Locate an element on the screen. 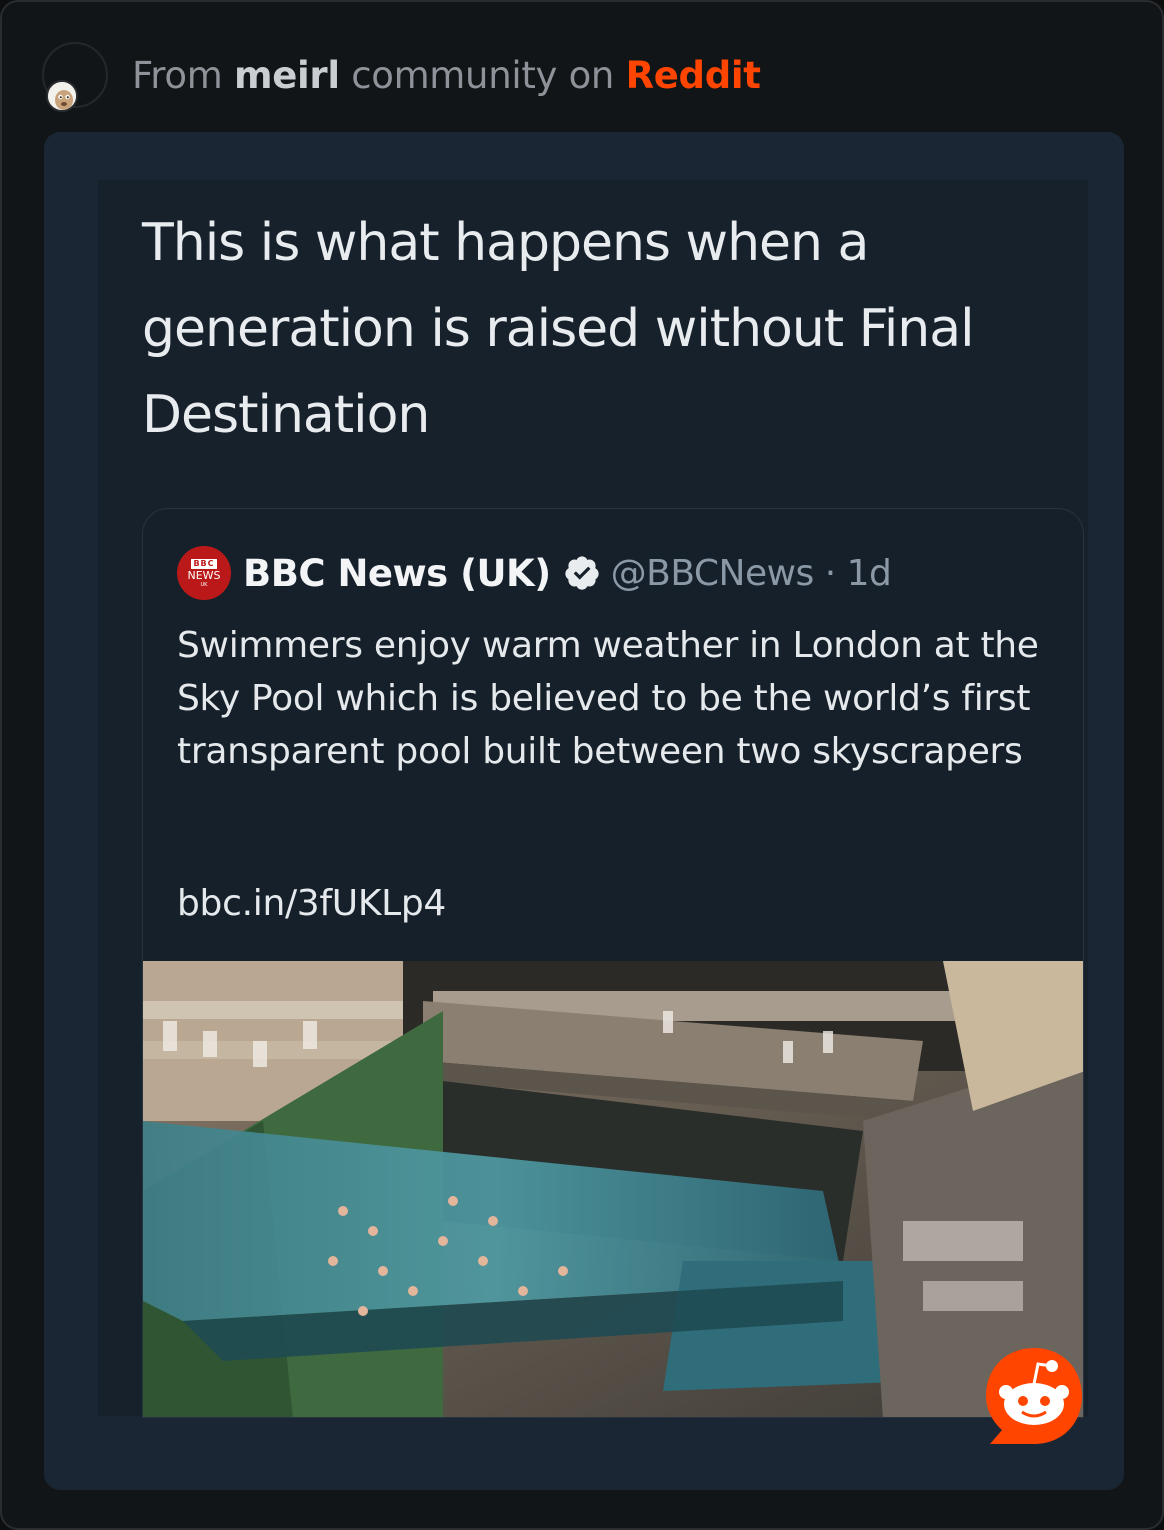 This screenshot has height=1530, width=1164. reddit-snoo-icon is located at coordinates (1034, 1396).